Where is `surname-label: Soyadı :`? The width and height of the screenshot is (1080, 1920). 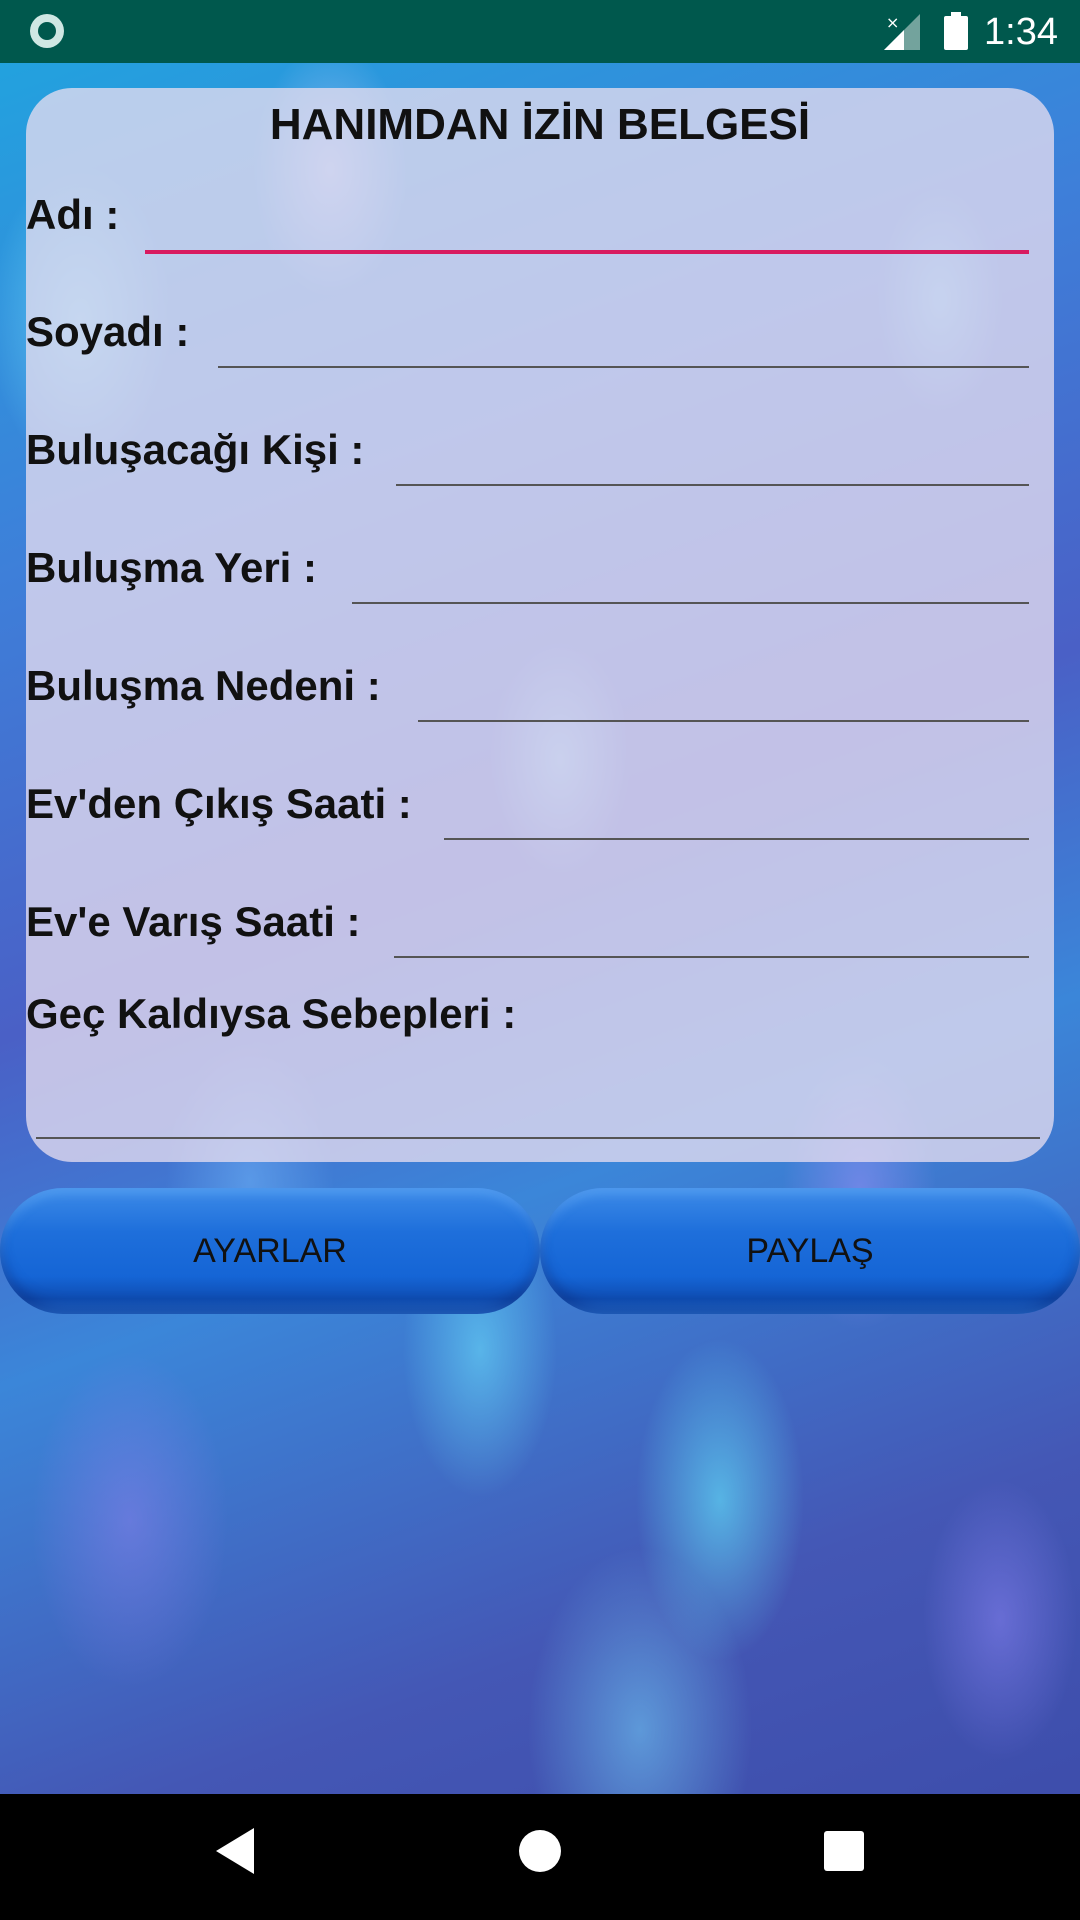 surname-label: Soyadı : is located at coordinates (108, 331).